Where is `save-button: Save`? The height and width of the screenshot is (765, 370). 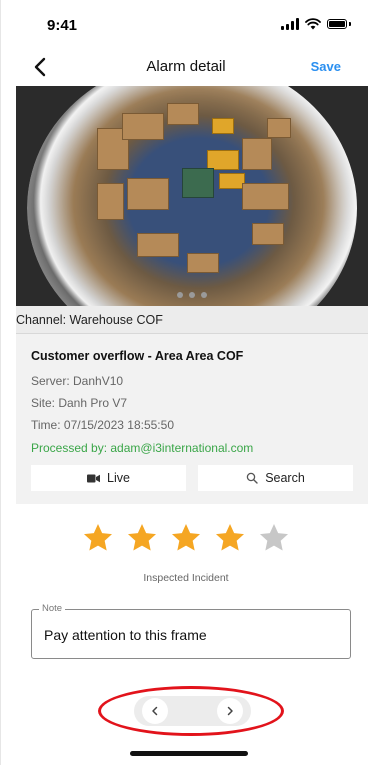
save-button: Save is located at coordinates (326, 66).